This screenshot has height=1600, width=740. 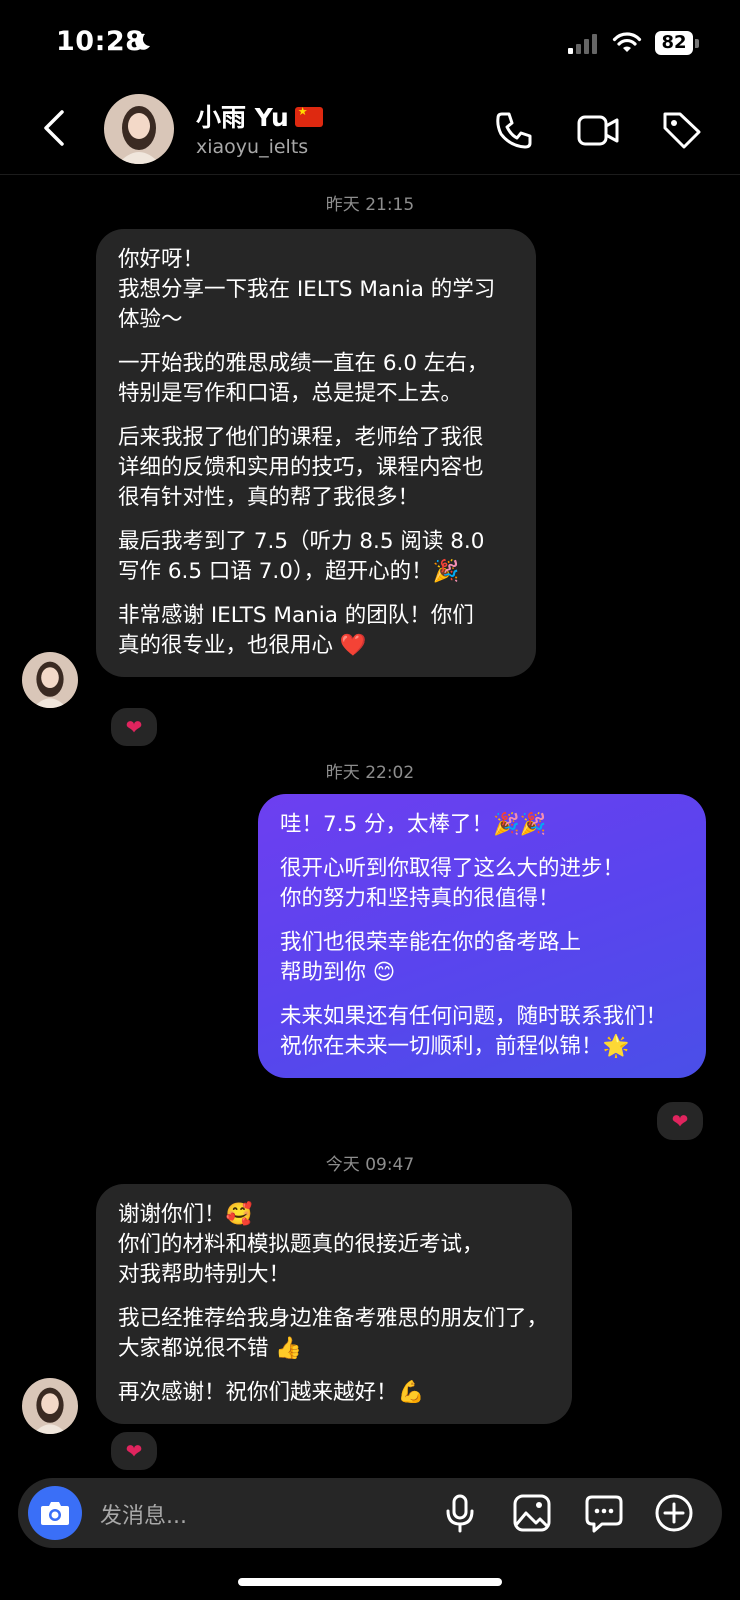 I want to click on message-timestamp: 今天 09:47, so click(x=370, y=1165).